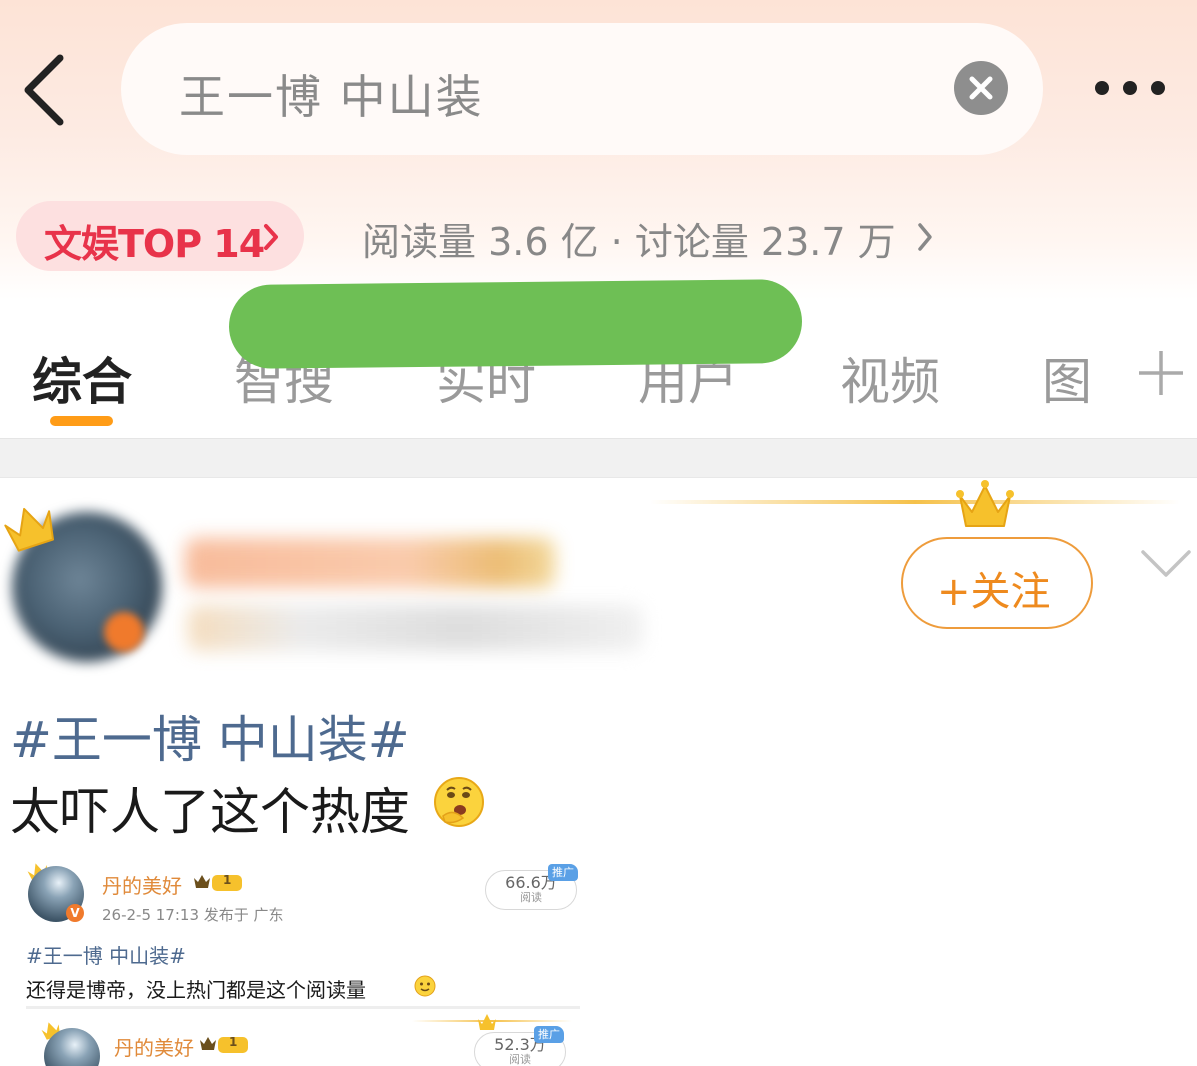  What do you see at coordinates (598, 458) in the screenshot?
I see `section-divider` at bounding box center [598, 458].